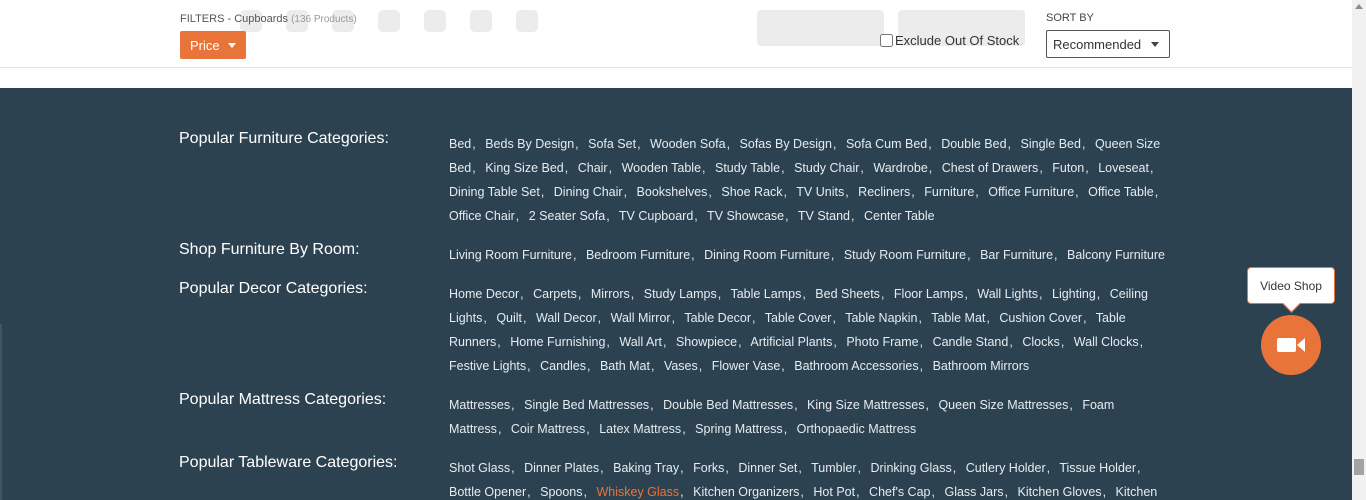 This screenshot has height=500, width=1366. What do you see at coordinates (1041, 342) in the screenshot?
I see `category-link: Clocks` at bounding box center [1041, 342].